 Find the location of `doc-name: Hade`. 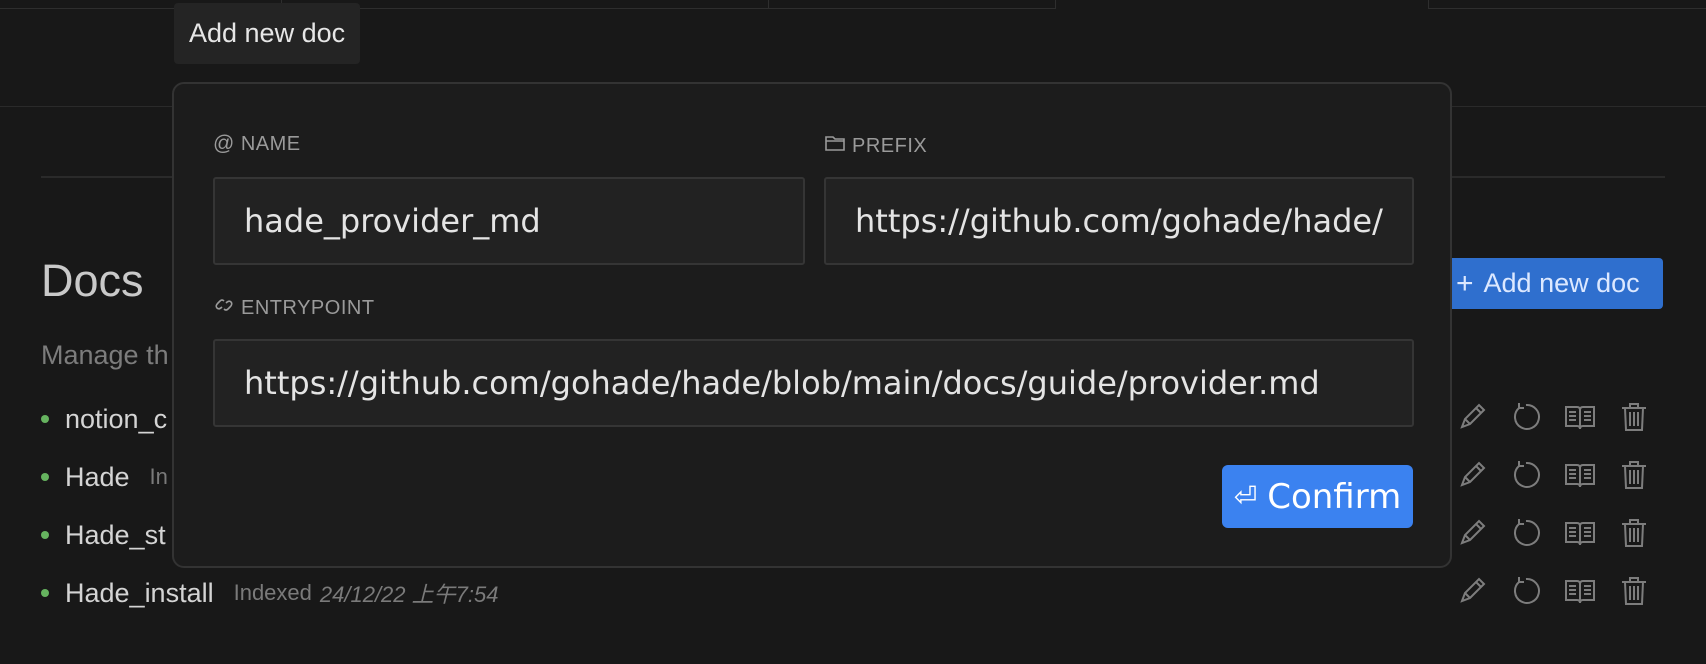

doc-name: Hade is located at coordinates (97, 477).